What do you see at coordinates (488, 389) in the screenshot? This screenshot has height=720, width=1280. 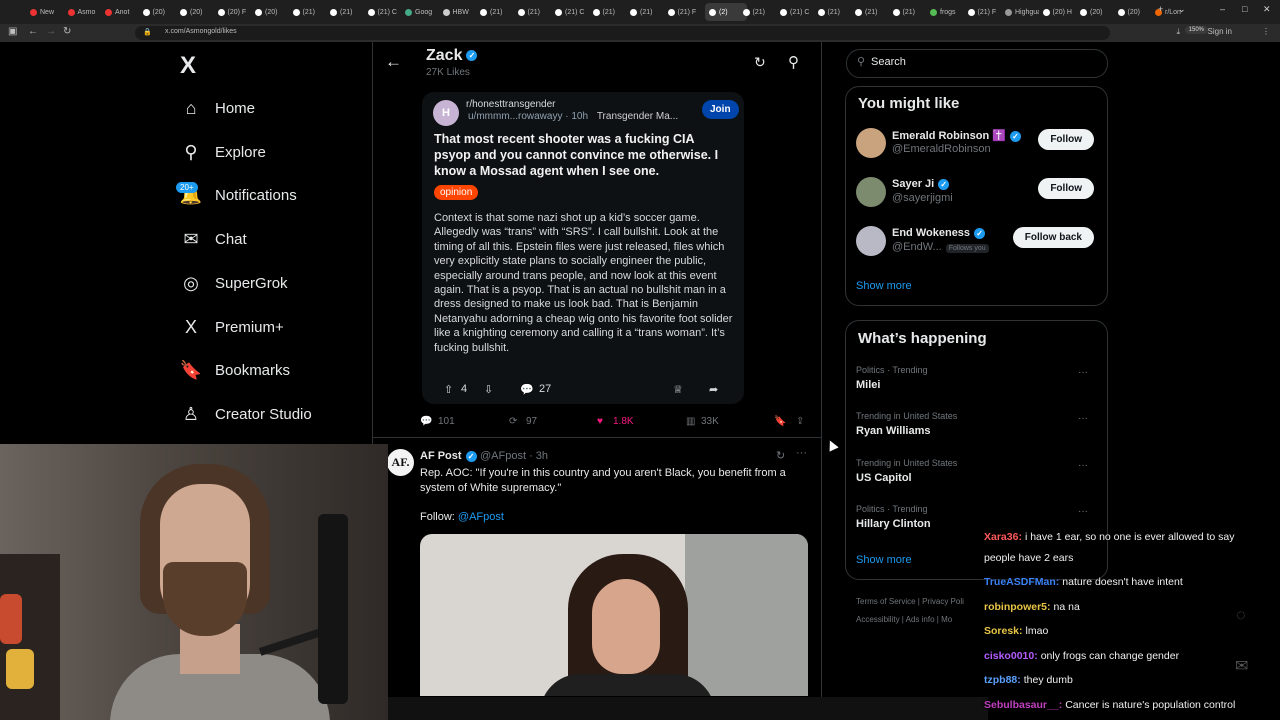 I see `downvote-icon: ⇩` at bounding box center [488, 389].